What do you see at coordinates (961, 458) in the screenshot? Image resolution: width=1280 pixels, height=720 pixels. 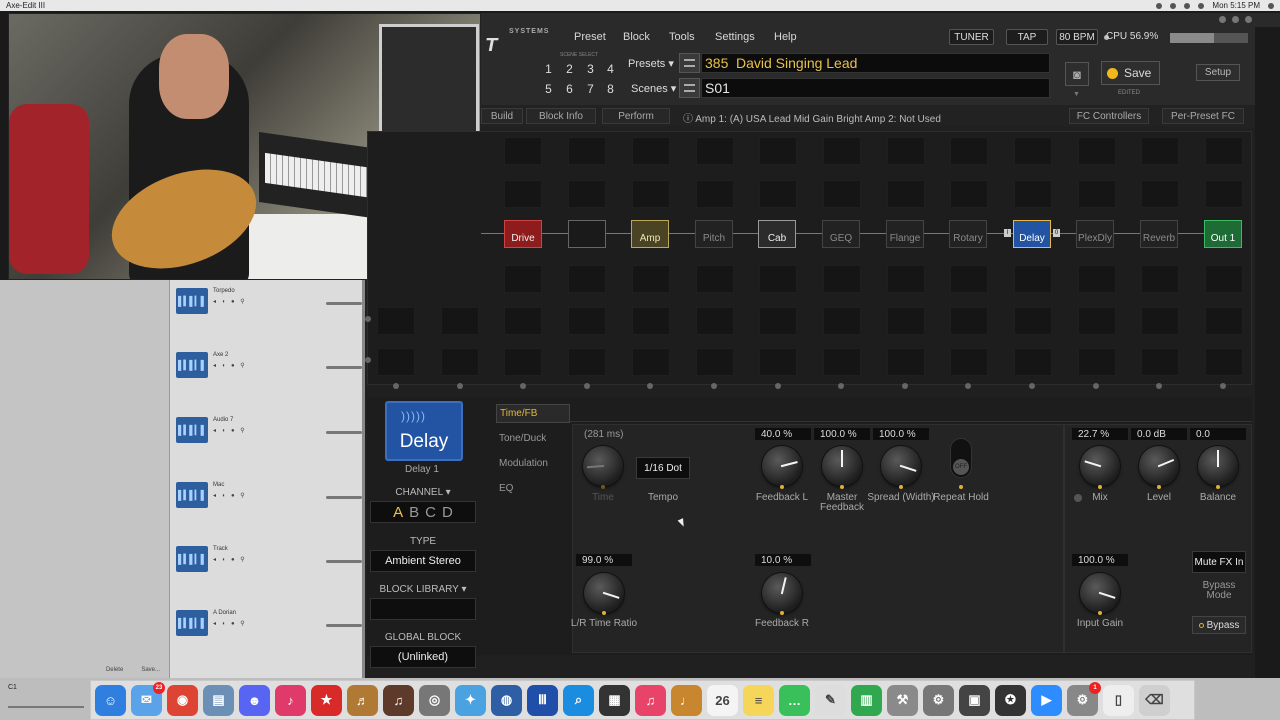 I see `repeat-hold-toggle: OFF` at bounding box center [961, 458].